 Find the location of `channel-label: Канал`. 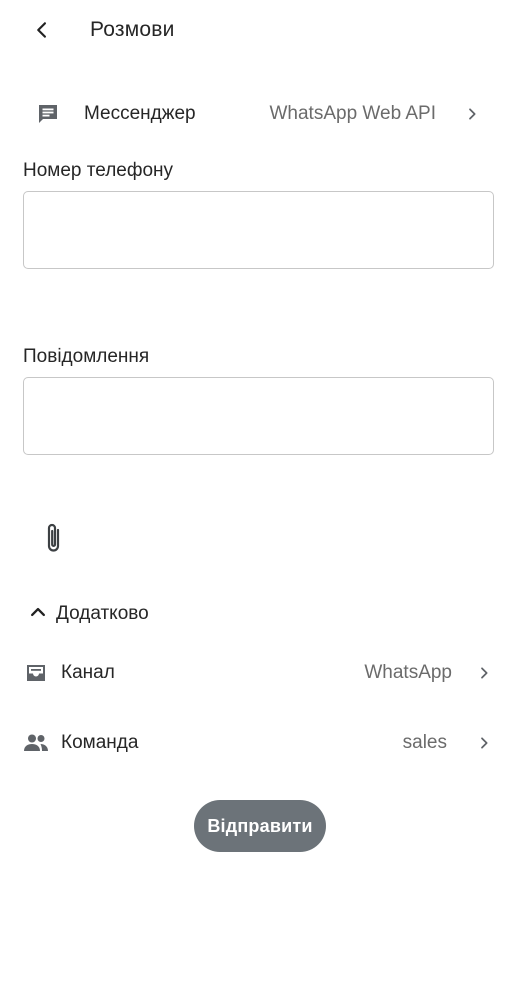

channel-label: Канал is located at coordinates (88, 672).